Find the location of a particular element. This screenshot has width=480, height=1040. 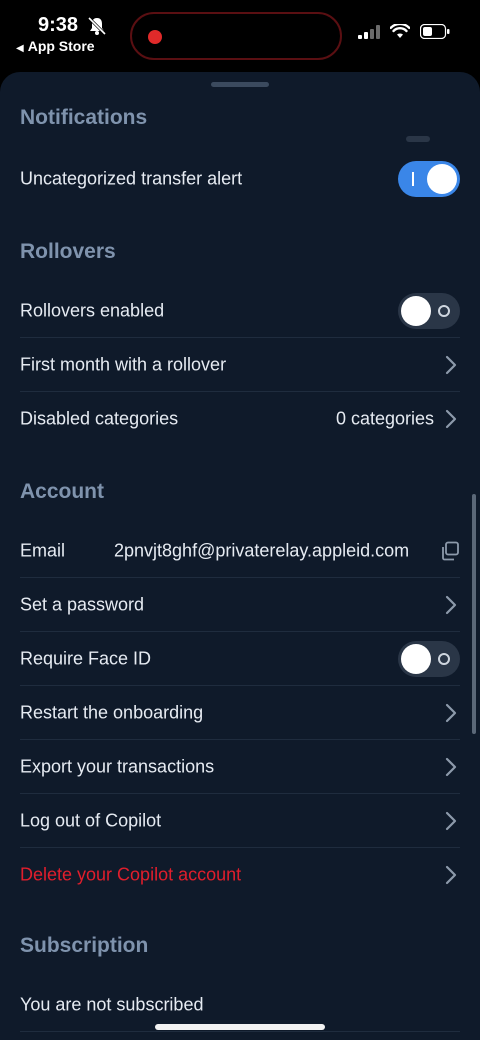

row-rollovers-enabled: Rollovers enabled is located at coordinates (240, 311).